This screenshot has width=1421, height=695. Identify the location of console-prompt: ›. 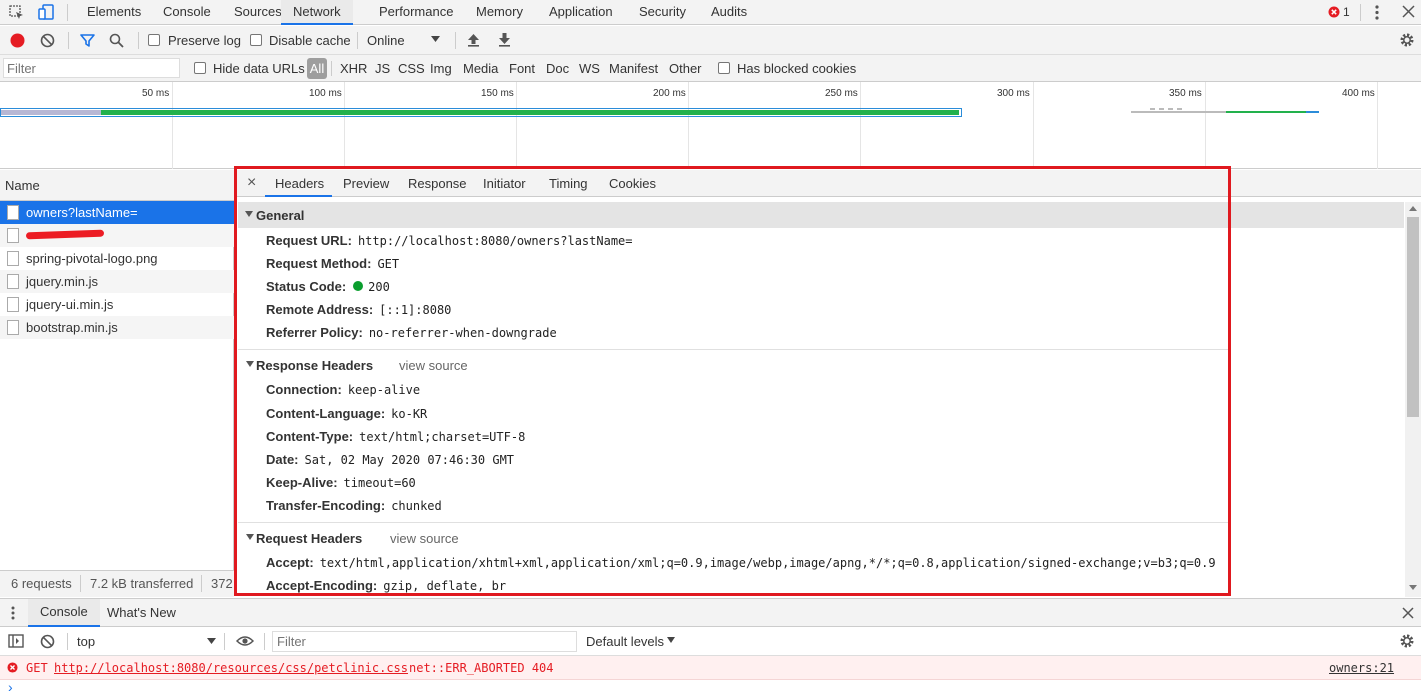
(10, 687).